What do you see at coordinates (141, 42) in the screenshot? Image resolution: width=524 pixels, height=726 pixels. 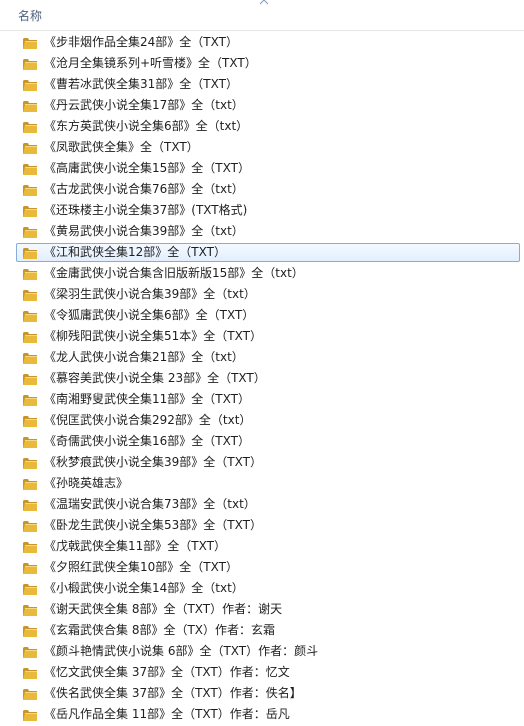 I see `folder-name: 《步非烟作品全集24部》全（TXT）` at bounding box center [141, 42].